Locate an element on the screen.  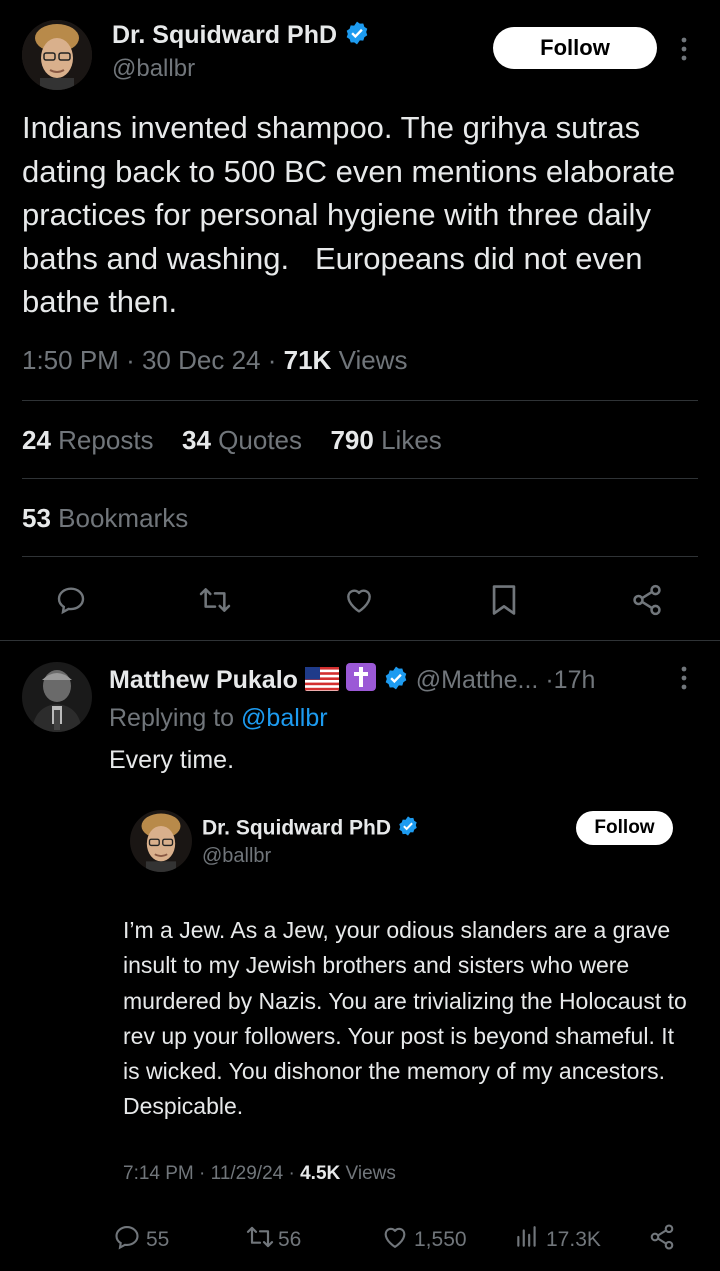
reply-time: 17h is located at coordinates (575, 680).